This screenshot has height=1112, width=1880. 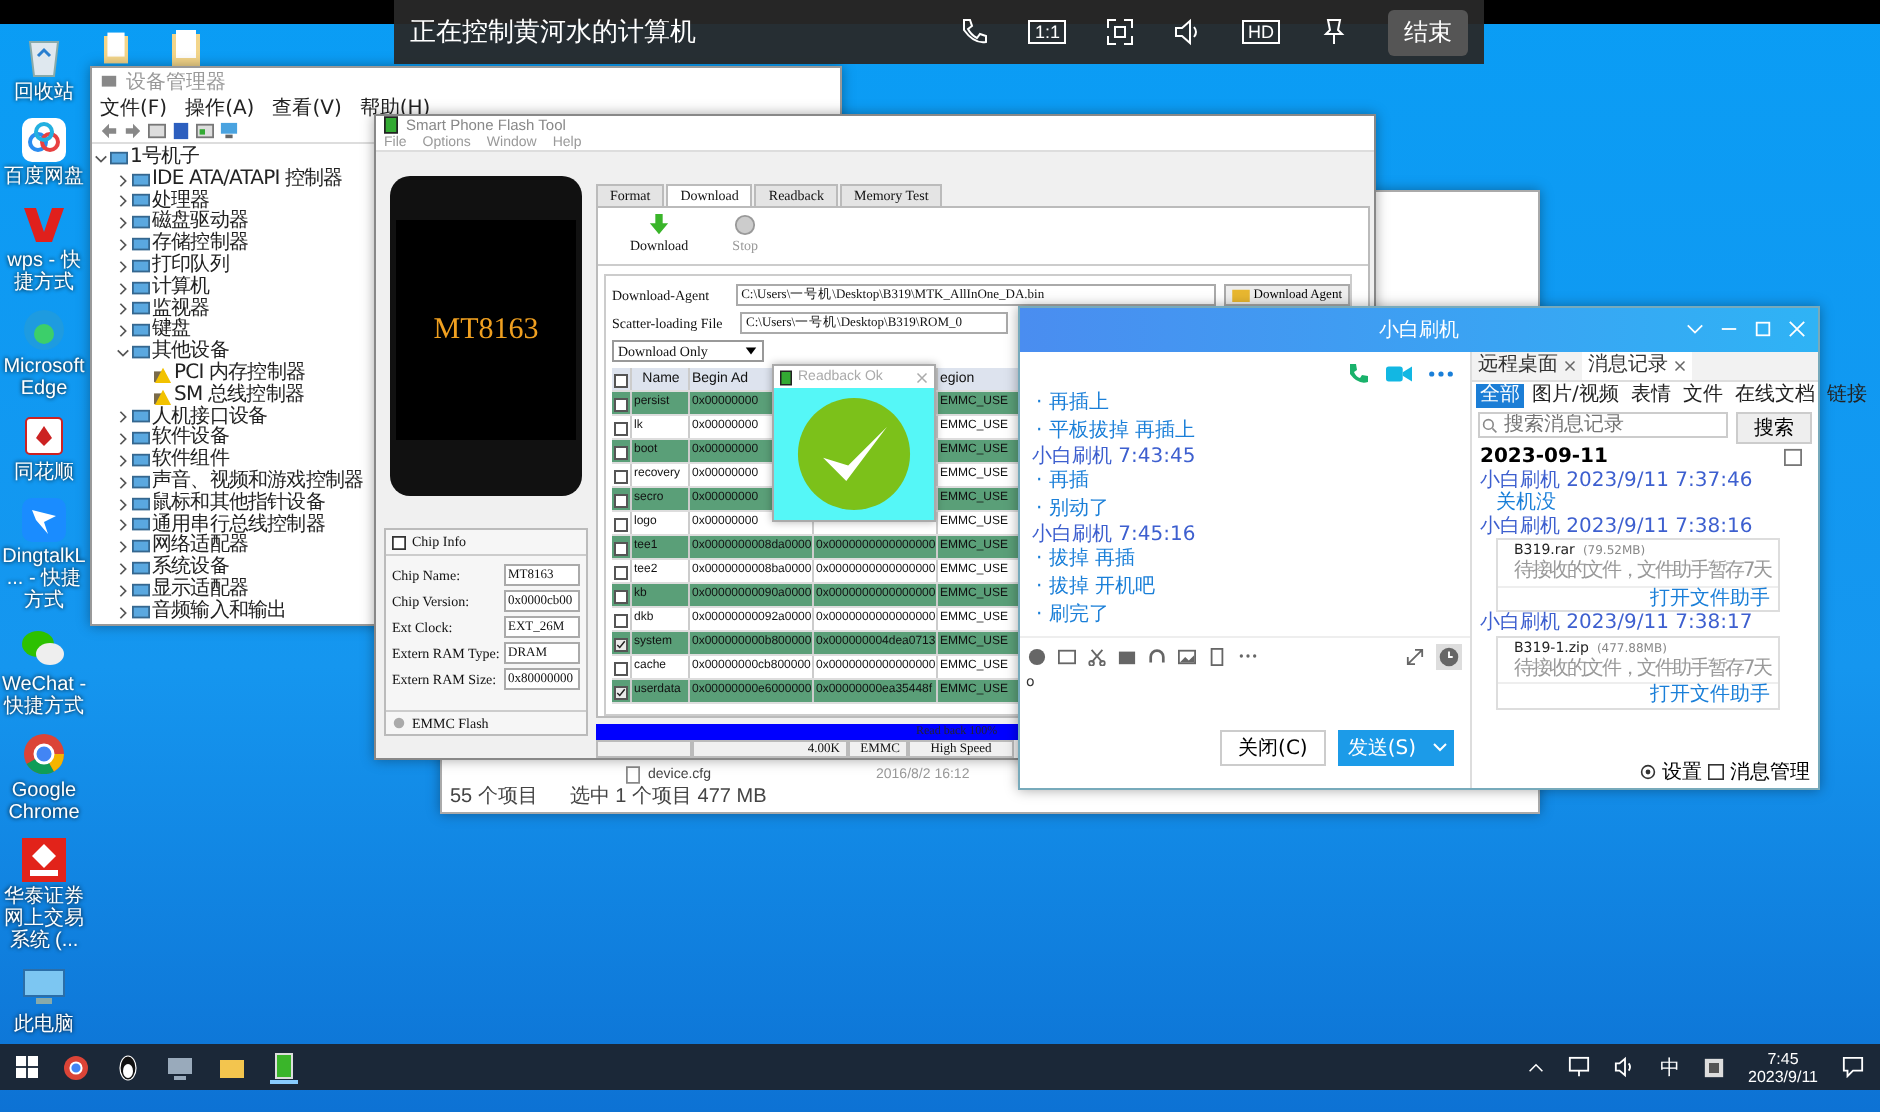 I want to click on tree-item: 处理器, so click(x=181, y=202).